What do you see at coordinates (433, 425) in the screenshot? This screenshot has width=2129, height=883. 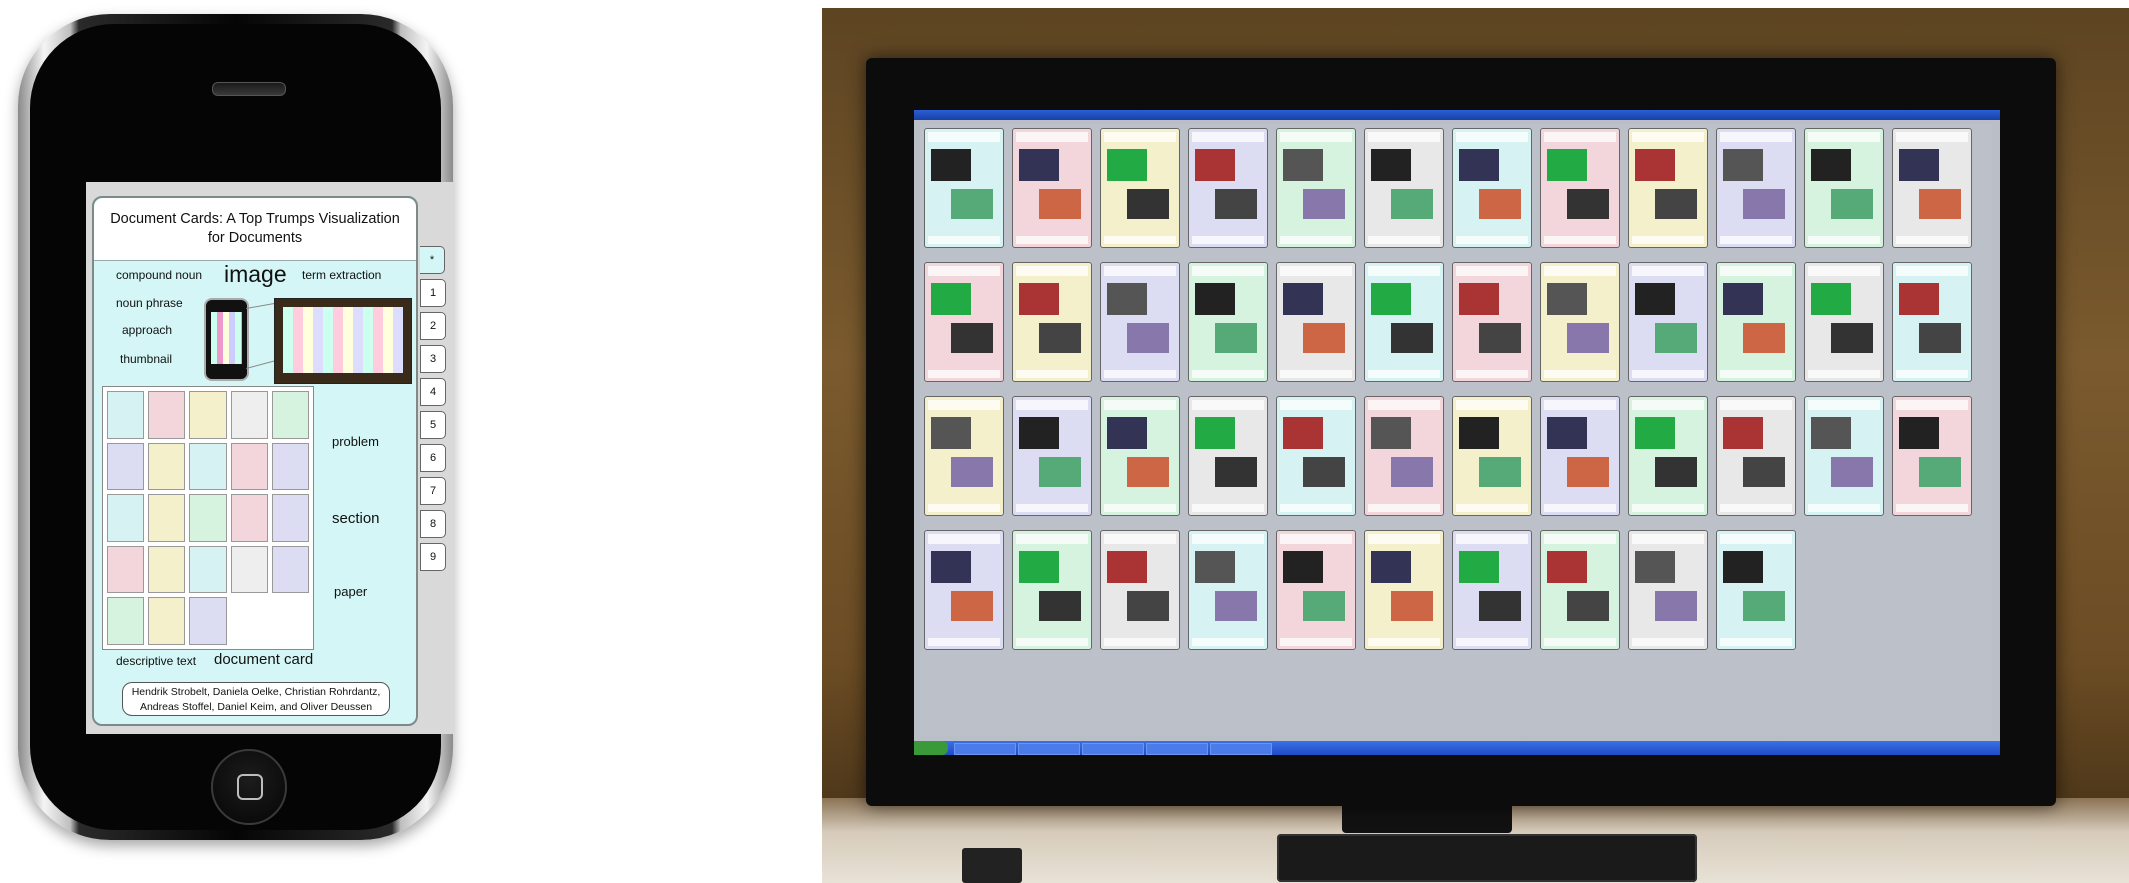 I see `tab-page-5: 5` at bounding box center [433, 425].